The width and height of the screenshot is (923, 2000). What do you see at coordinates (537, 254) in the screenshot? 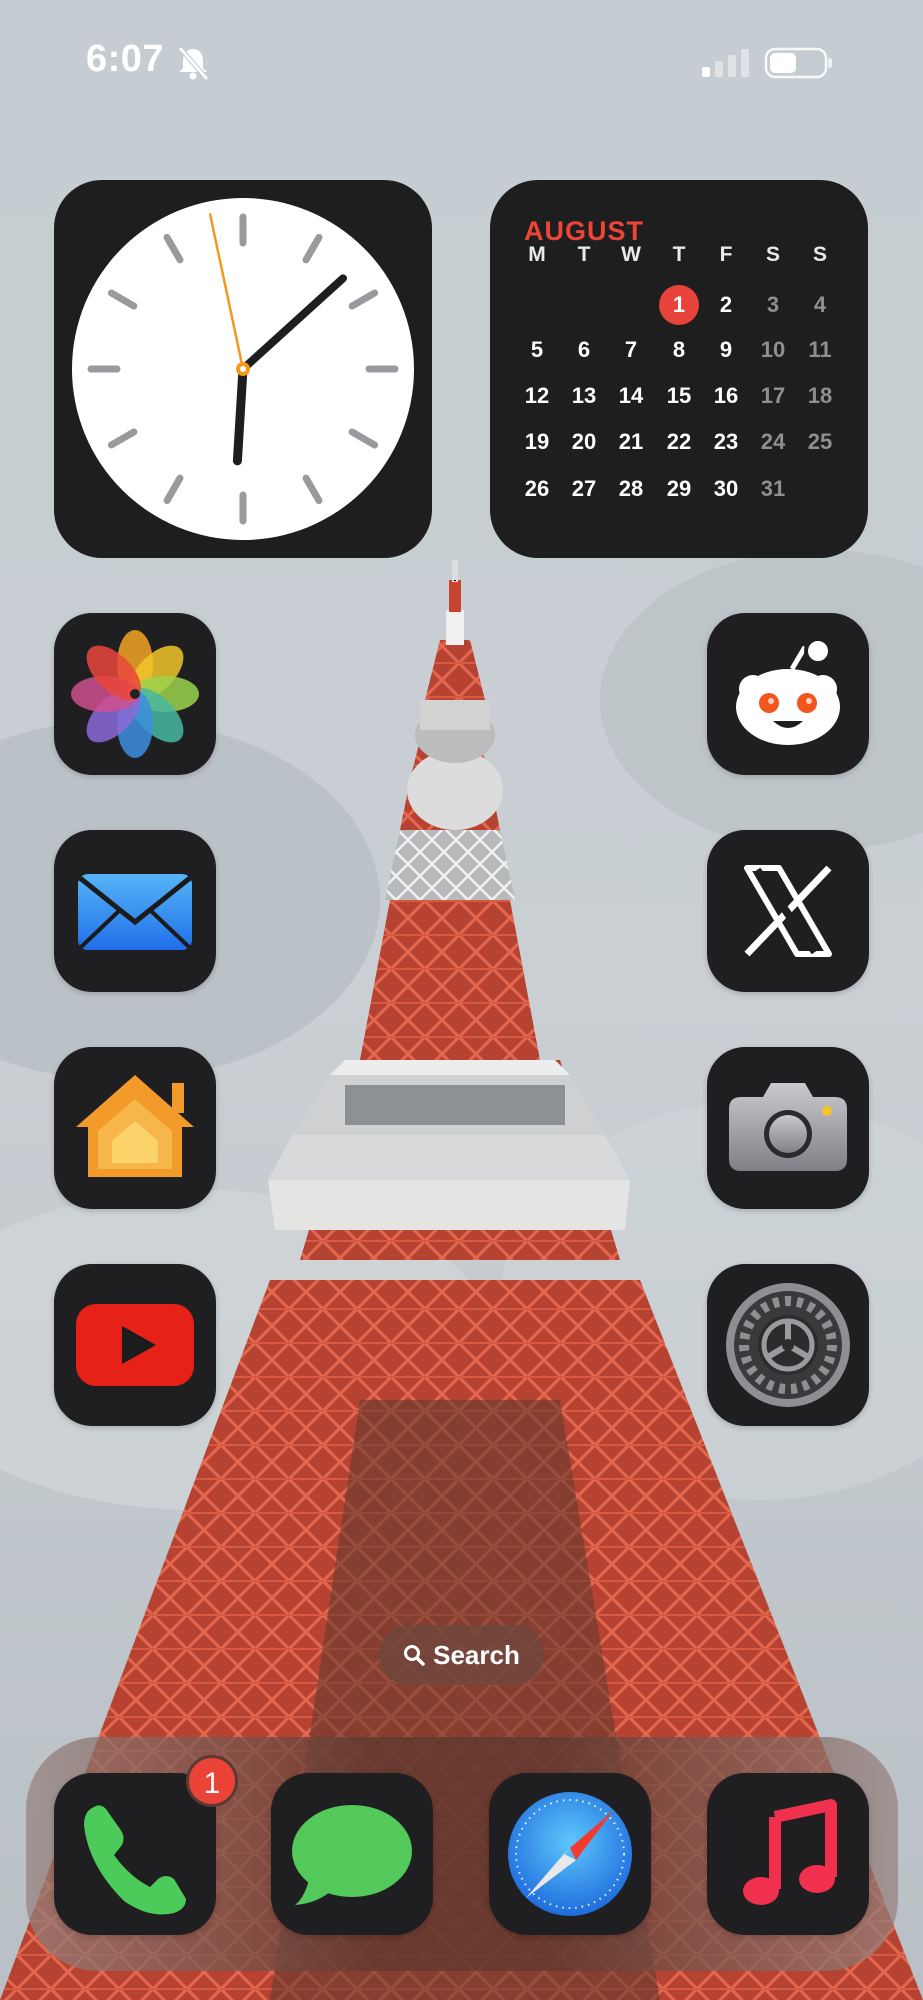
I see `calendar-weekday-header: M` at bounding box center [537, 254].